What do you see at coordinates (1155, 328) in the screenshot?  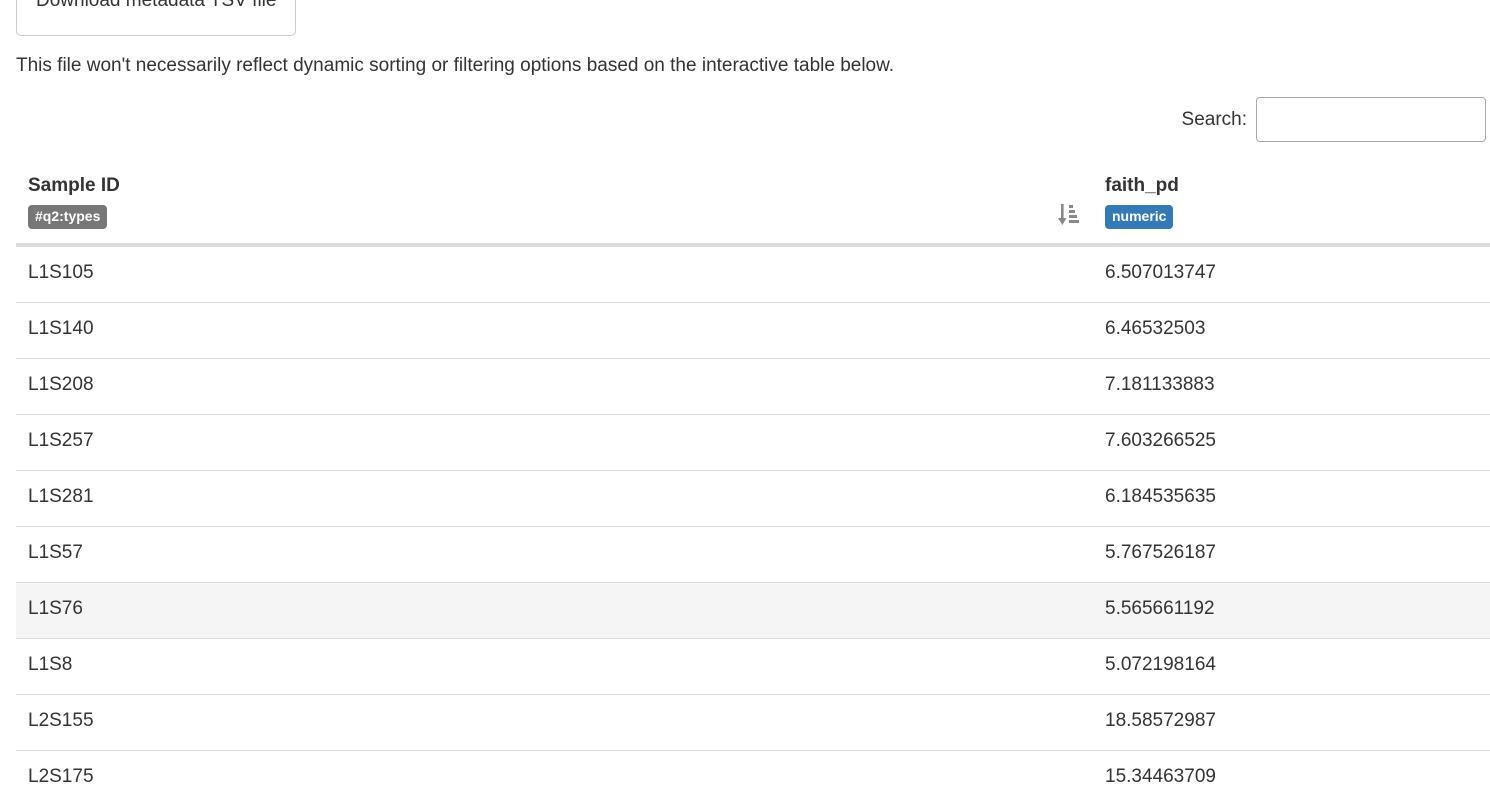 I see `faith-pd-cell: 6.46532503` at bounding box center [1155, 328].